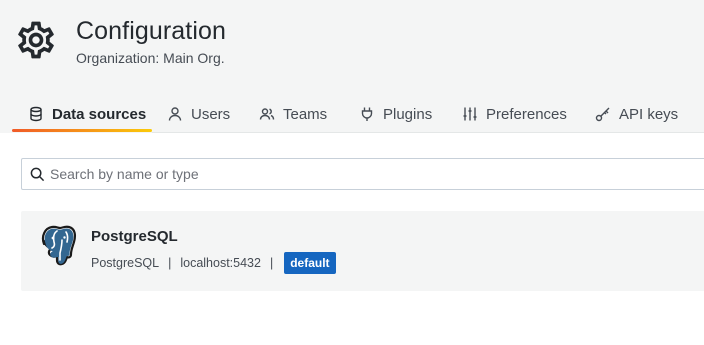  I want to click on user-icon, so click(175, 114).